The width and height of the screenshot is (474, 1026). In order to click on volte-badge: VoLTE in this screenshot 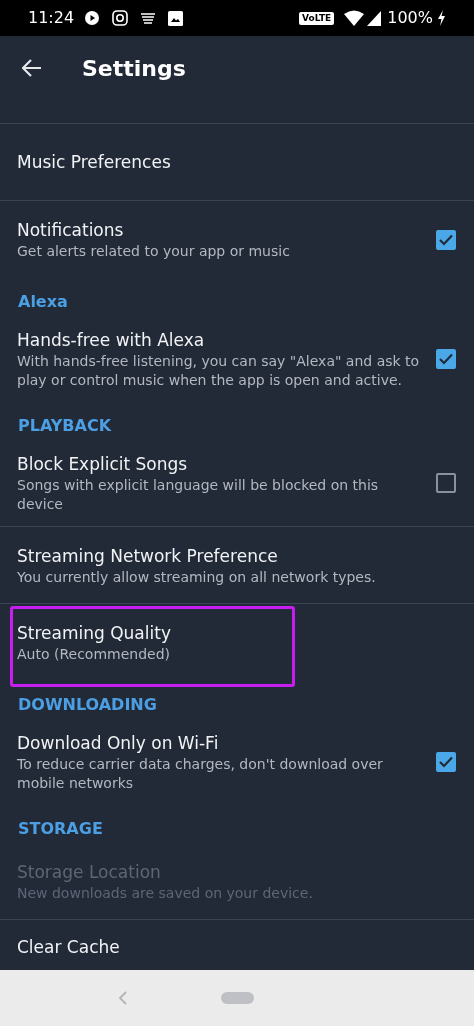, I will do `click(317, 18)`.